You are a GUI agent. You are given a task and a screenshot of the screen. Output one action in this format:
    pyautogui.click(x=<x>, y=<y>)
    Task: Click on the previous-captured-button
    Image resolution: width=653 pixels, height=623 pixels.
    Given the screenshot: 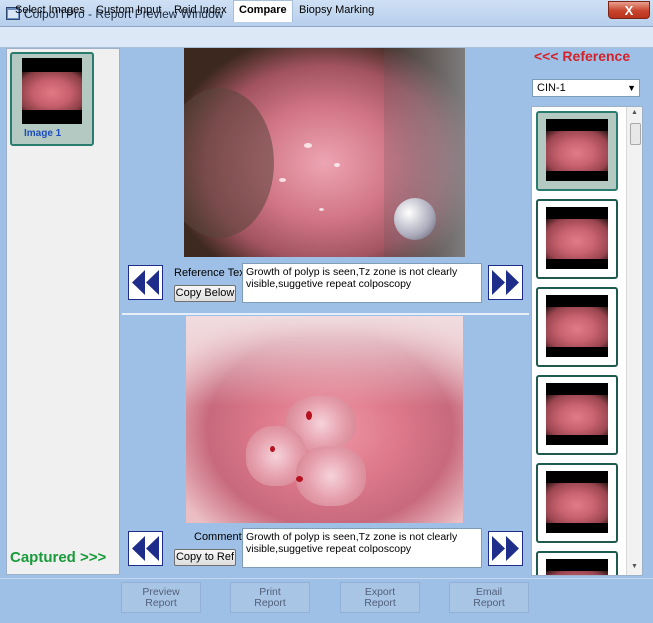 What is the action you would take?
    pyautogui.click(x=145, y=548)
    